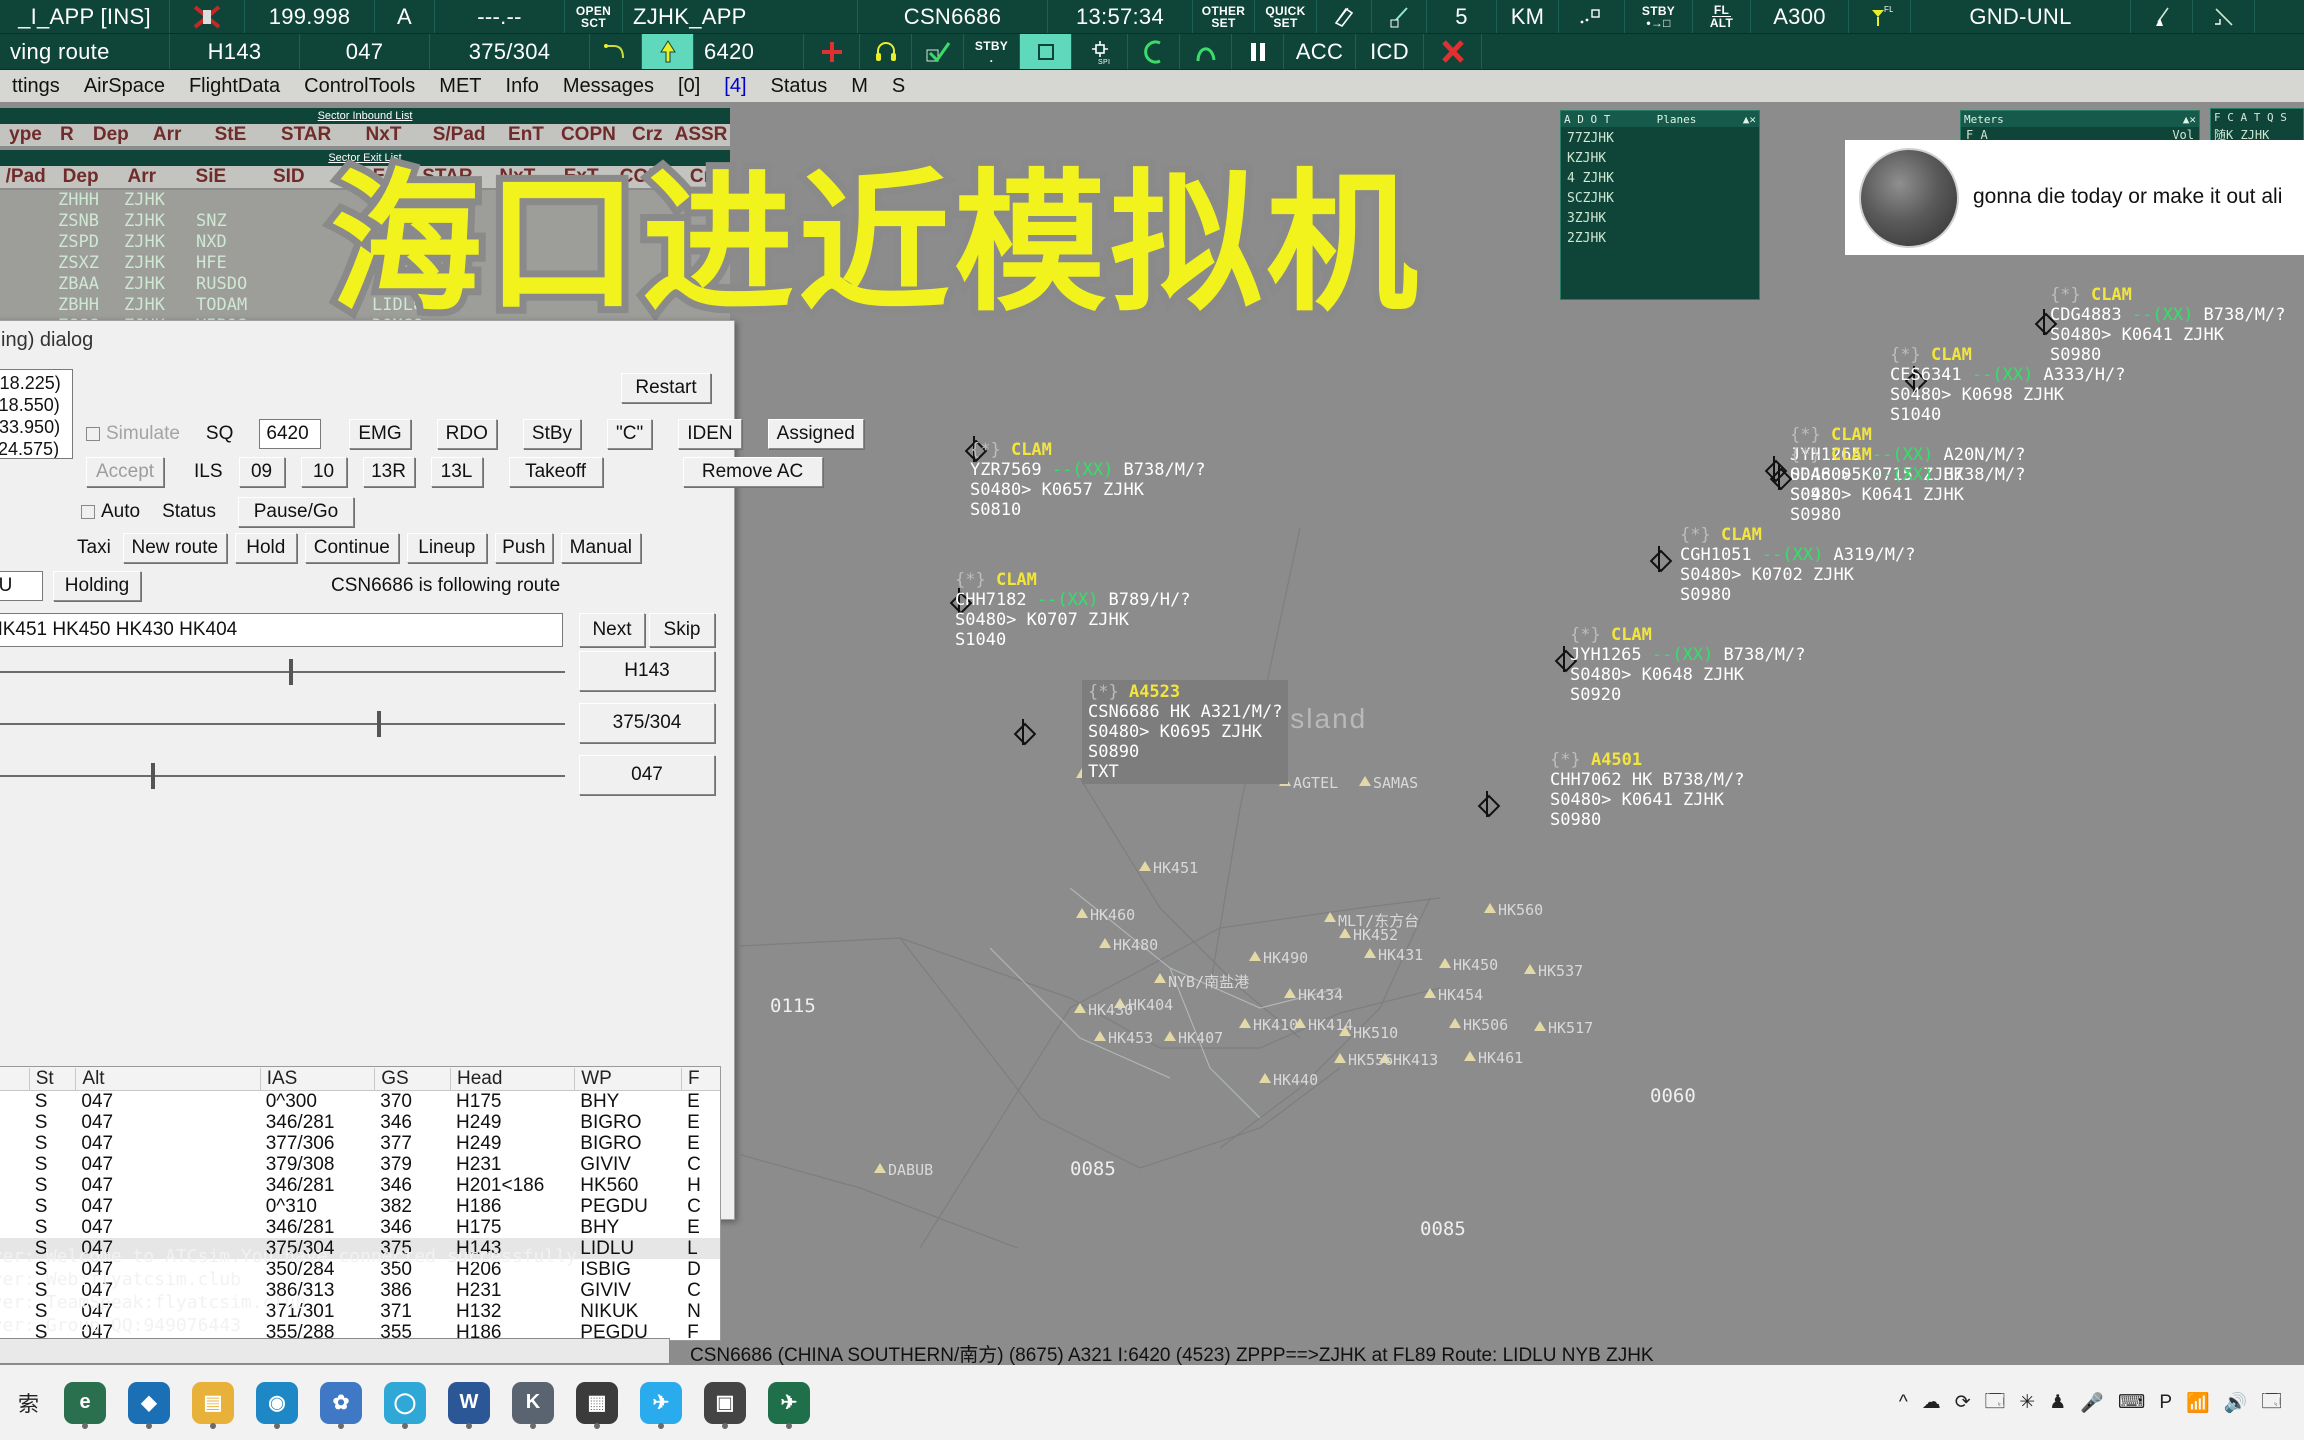 The image size is (2304, 1440). Describe the element at coordinates (1046, 51) in the screenshot. I see `square-icon` at that location.